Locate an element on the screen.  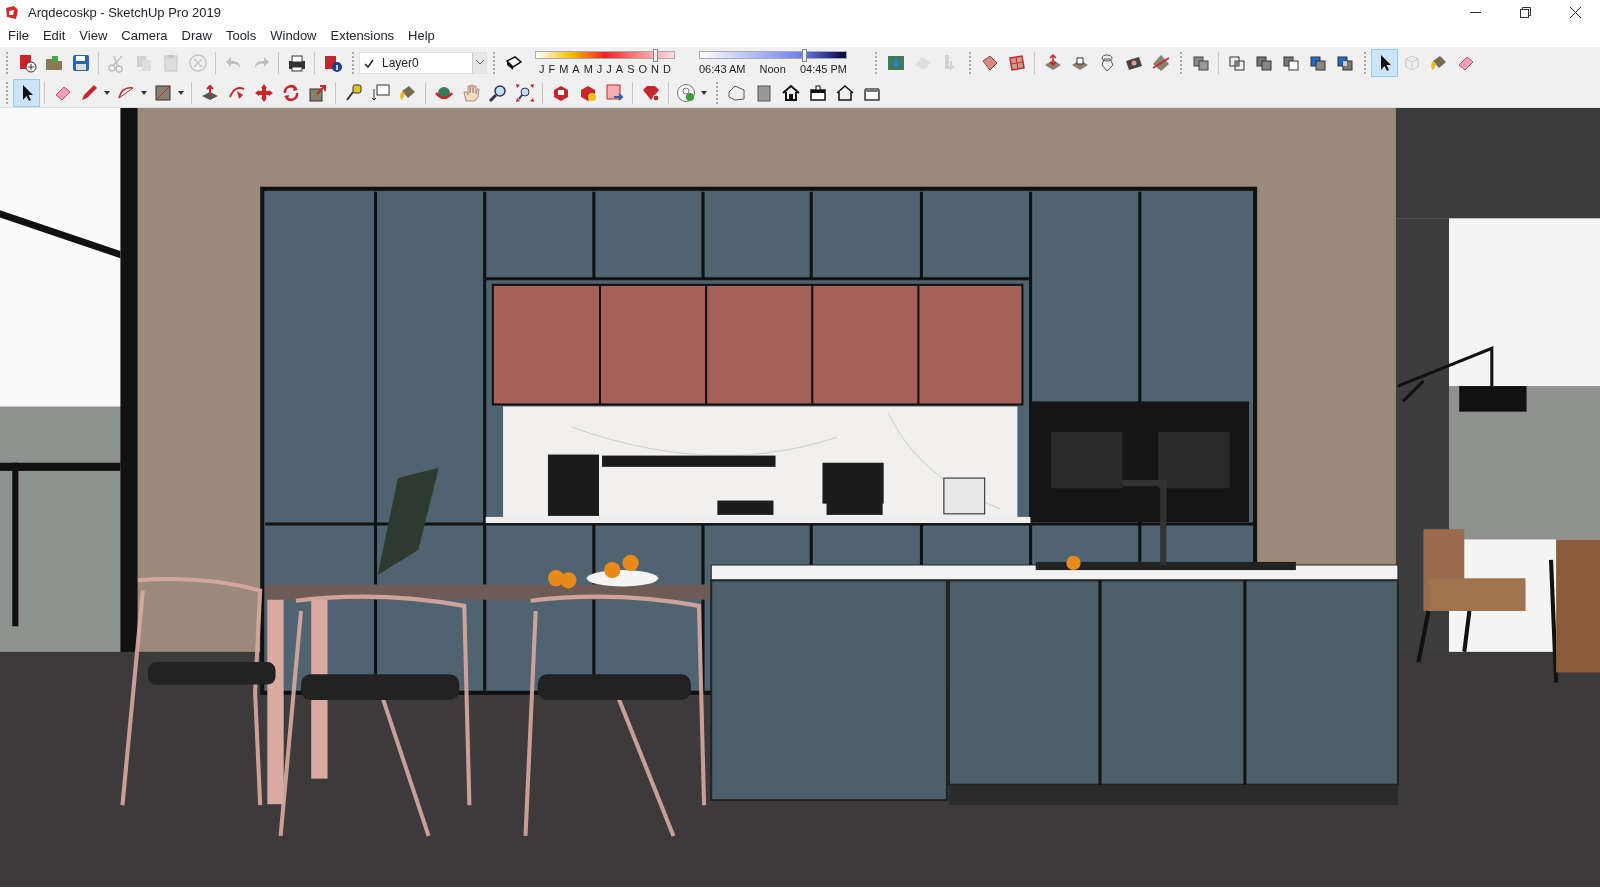
menu-item: File is located at coordinates (17, 36).